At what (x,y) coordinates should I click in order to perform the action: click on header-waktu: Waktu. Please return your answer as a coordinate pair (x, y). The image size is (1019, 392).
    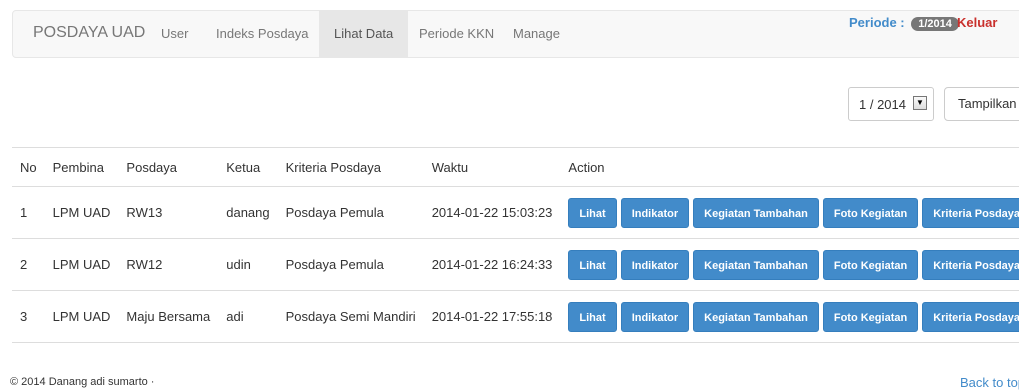
    Looking at the image, I should click on (492, 167).